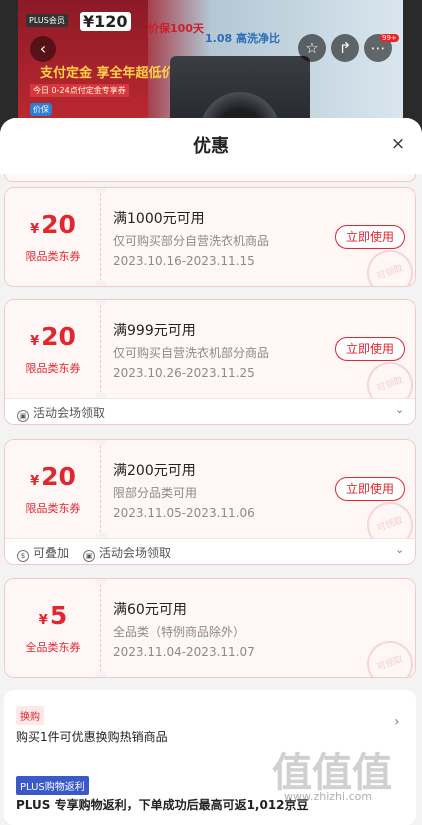 The image size is (422, 825). Describe the element at coordinates (105, 21) in the screenshot. I see `banner-price: ¥120` at that location.